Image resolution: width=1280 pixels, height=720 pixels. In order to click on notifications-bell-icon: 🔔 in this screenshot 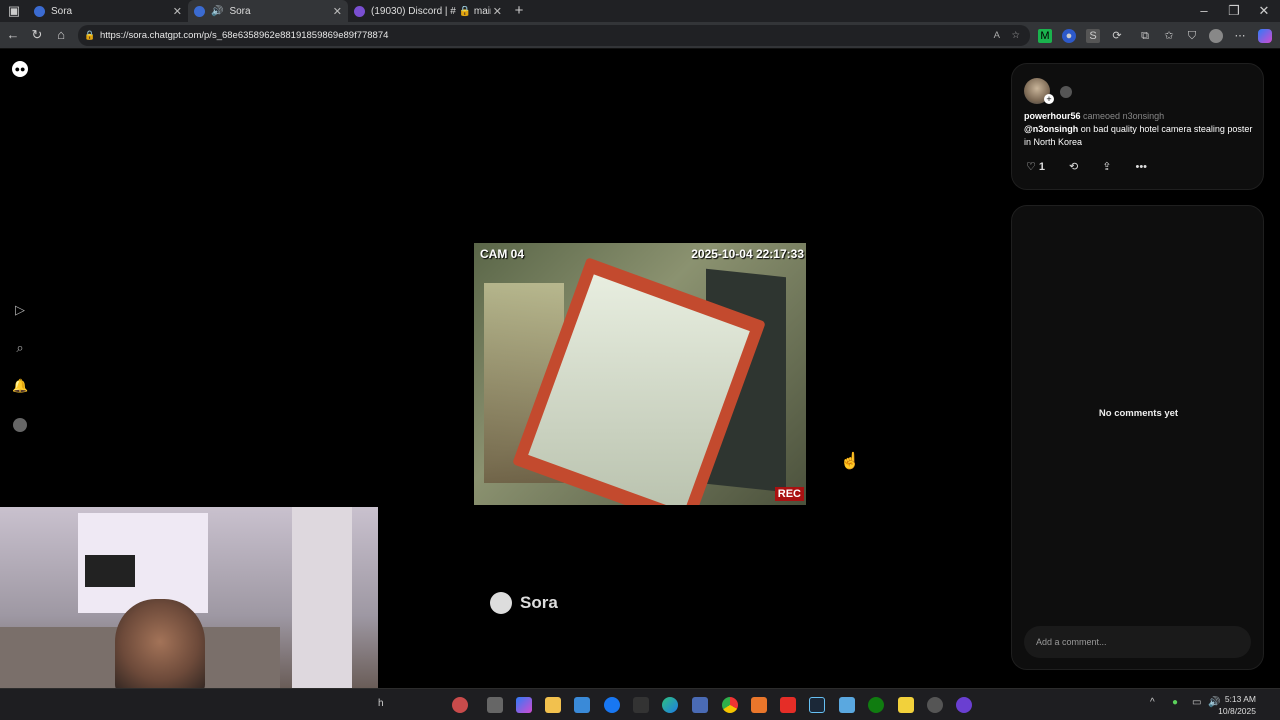, I will do `click(20, 386)`.